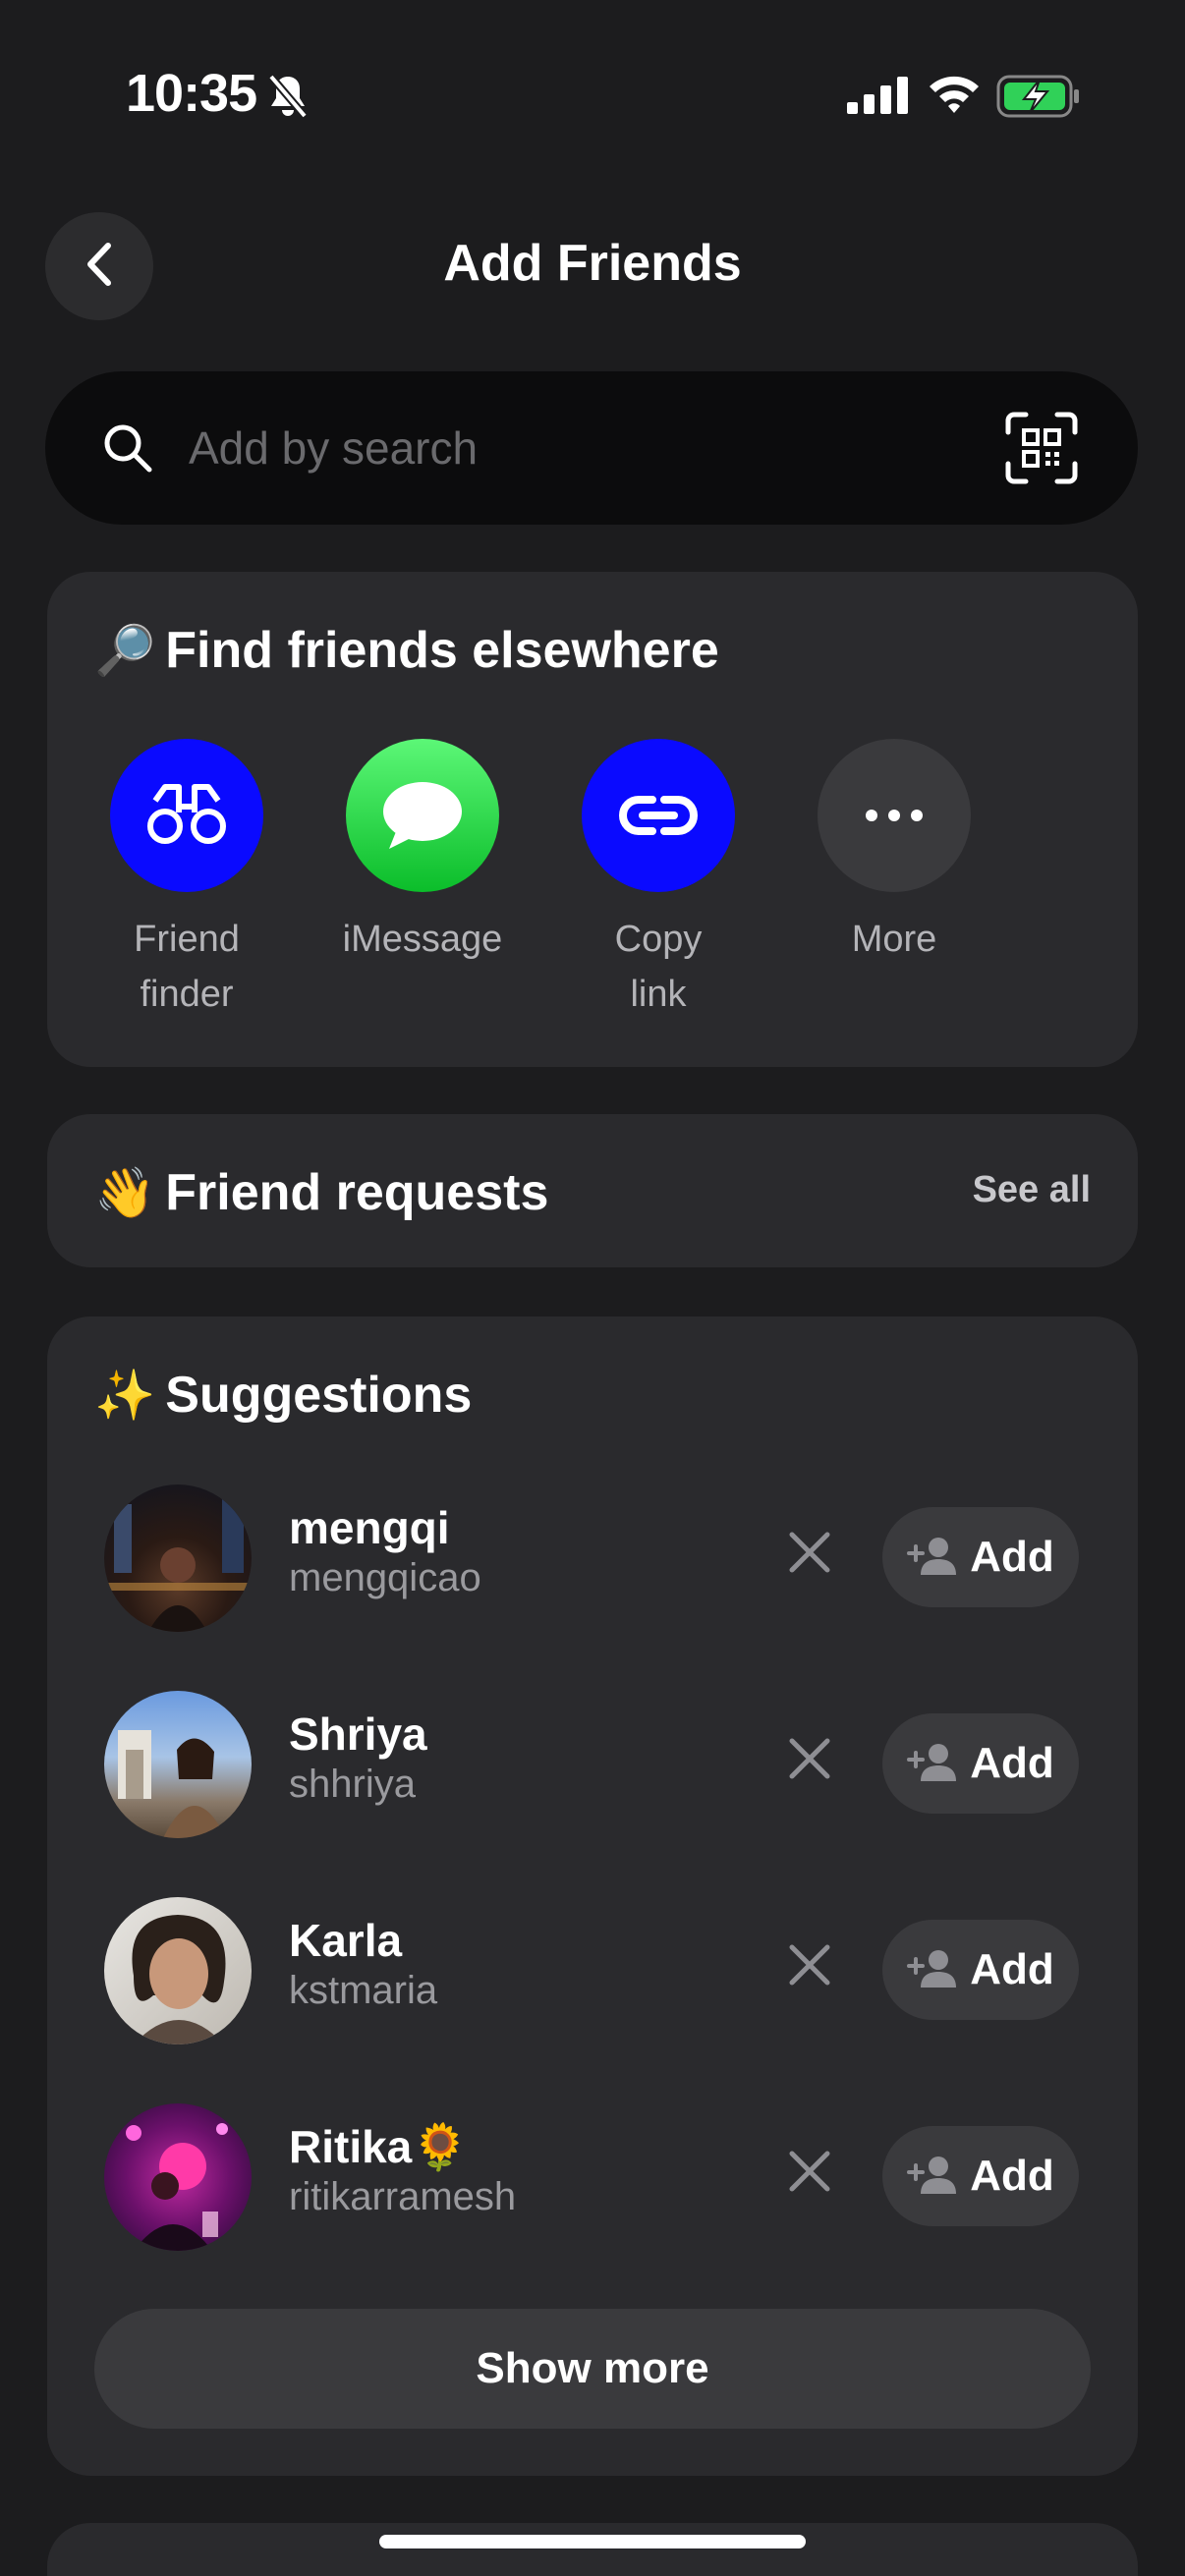 Image resolution: width=1185 pixels, height=2576 pixels. I want to click on suggestion-name: Ritika🌻, so click(379, 2146).